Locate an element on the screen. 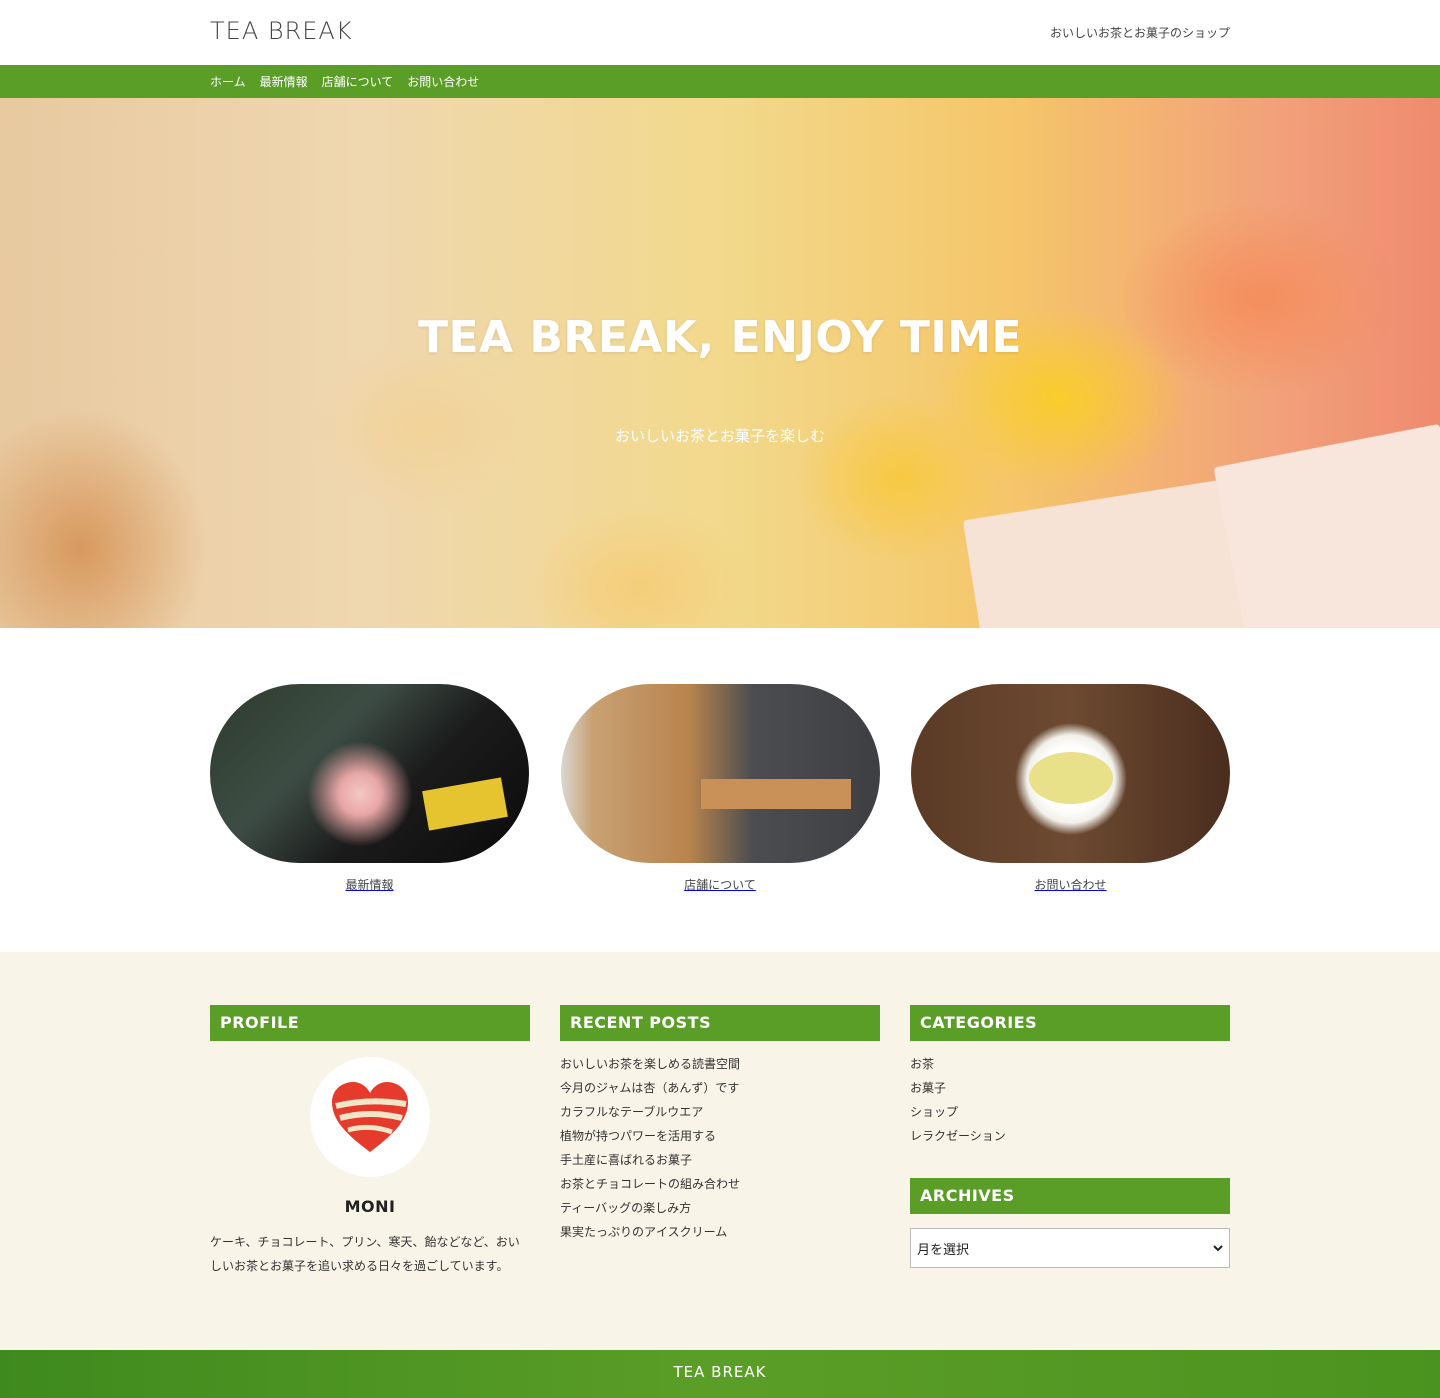 The image size is (1440, 1398). site-tagline: おいしいお茶とお菓子のショップ is located at coordinates (1139, 33).